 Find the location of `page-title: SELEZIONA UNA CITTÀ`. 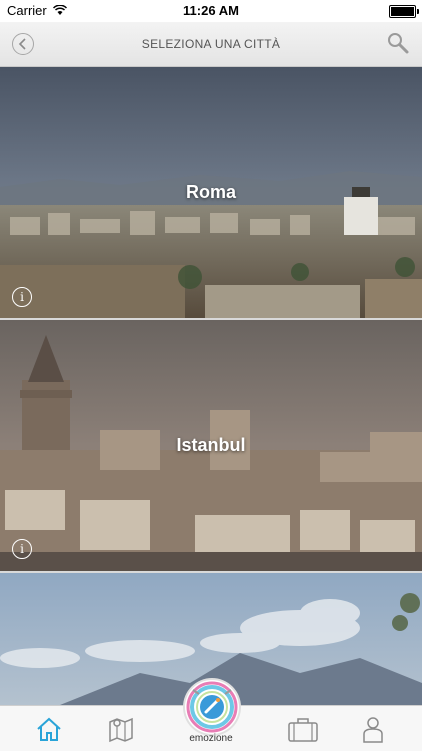

page-title: SELEZIONA UNA CITTÀ is located at coordinates (211, 44).